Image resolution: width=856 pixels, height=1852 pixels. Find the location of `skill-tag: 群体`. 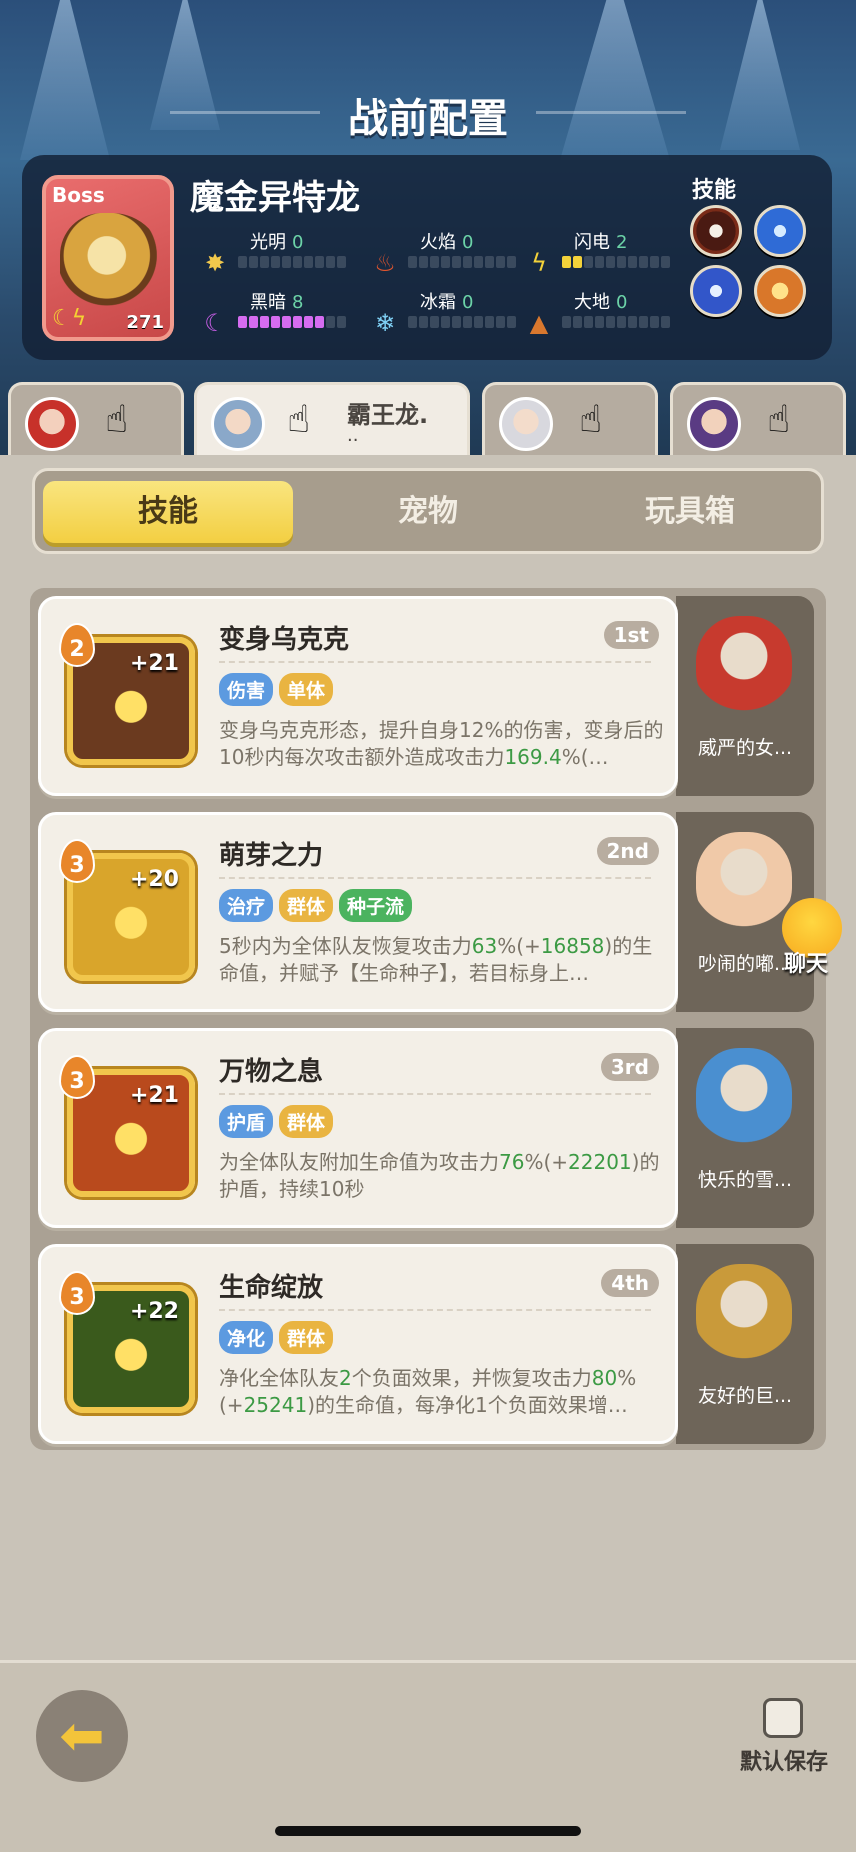

skill-tag: 群体 is located at coordinates (306, 905).